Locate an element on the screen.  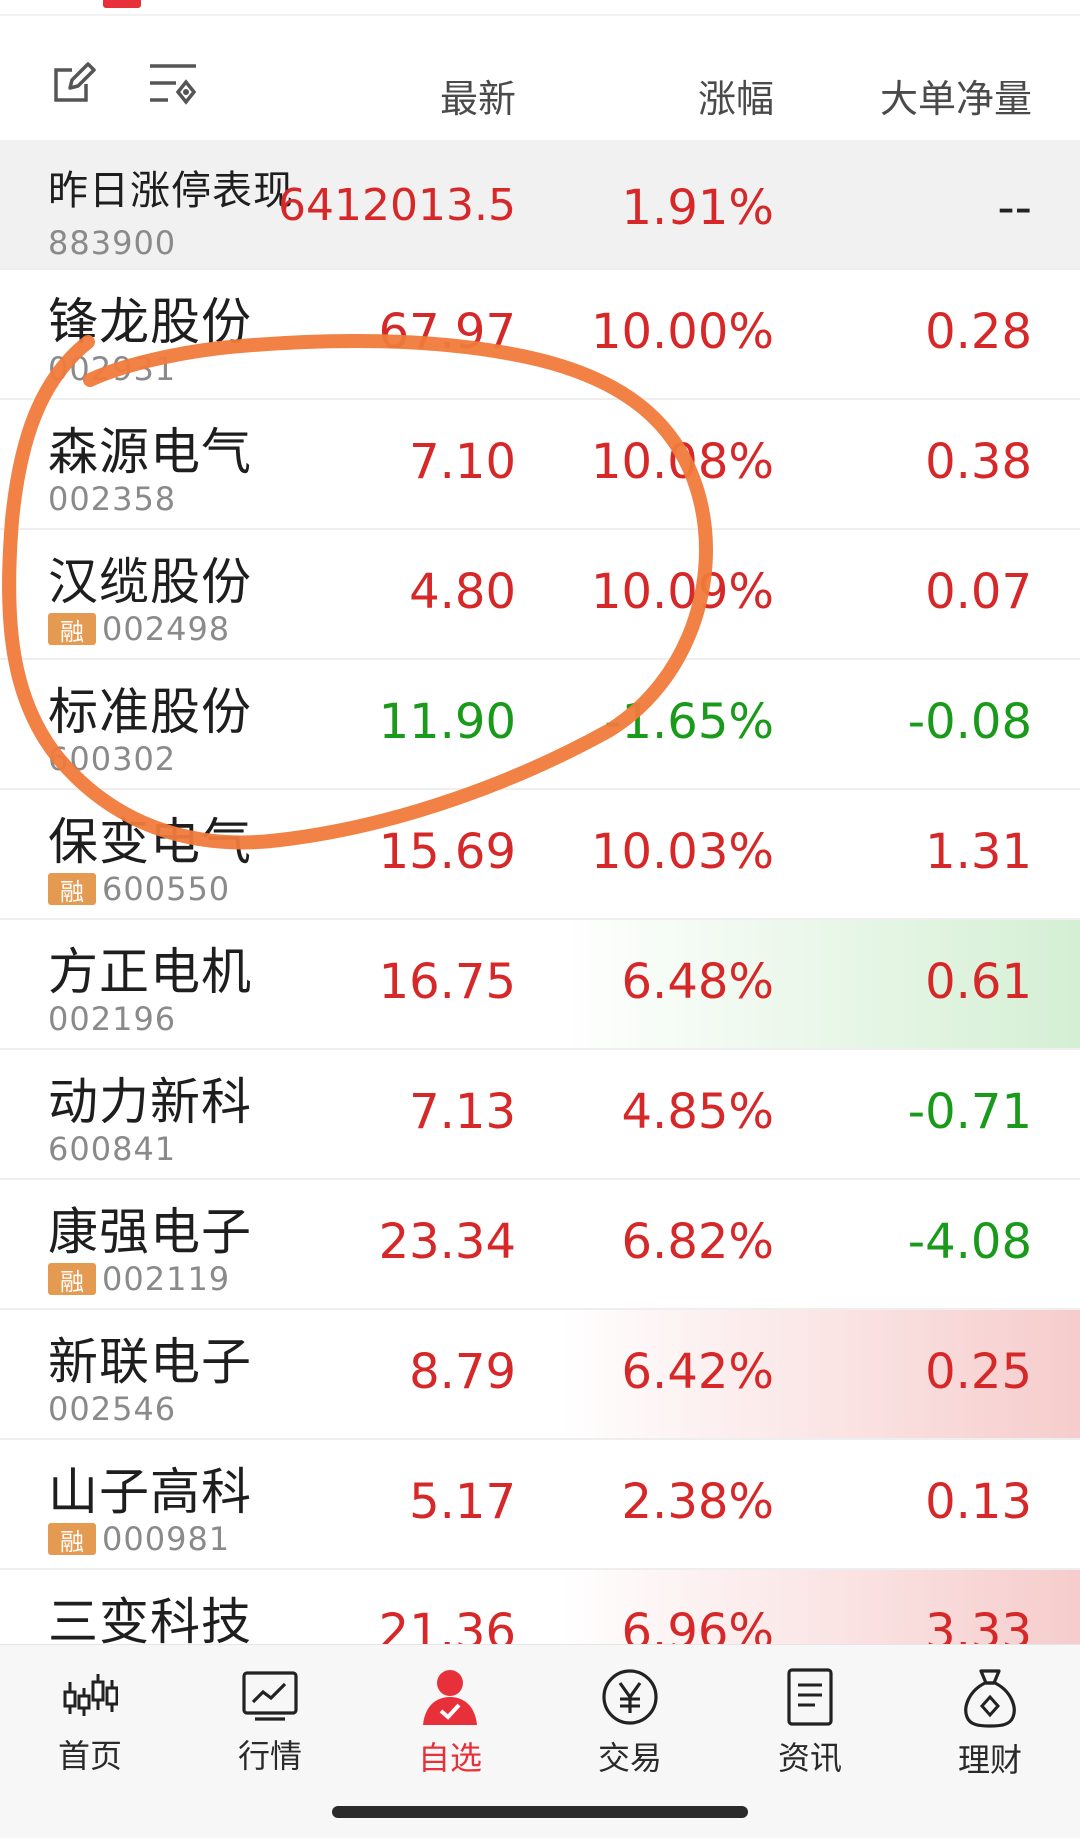
tab-label: 理财 is located at coordinates (989, 1760).